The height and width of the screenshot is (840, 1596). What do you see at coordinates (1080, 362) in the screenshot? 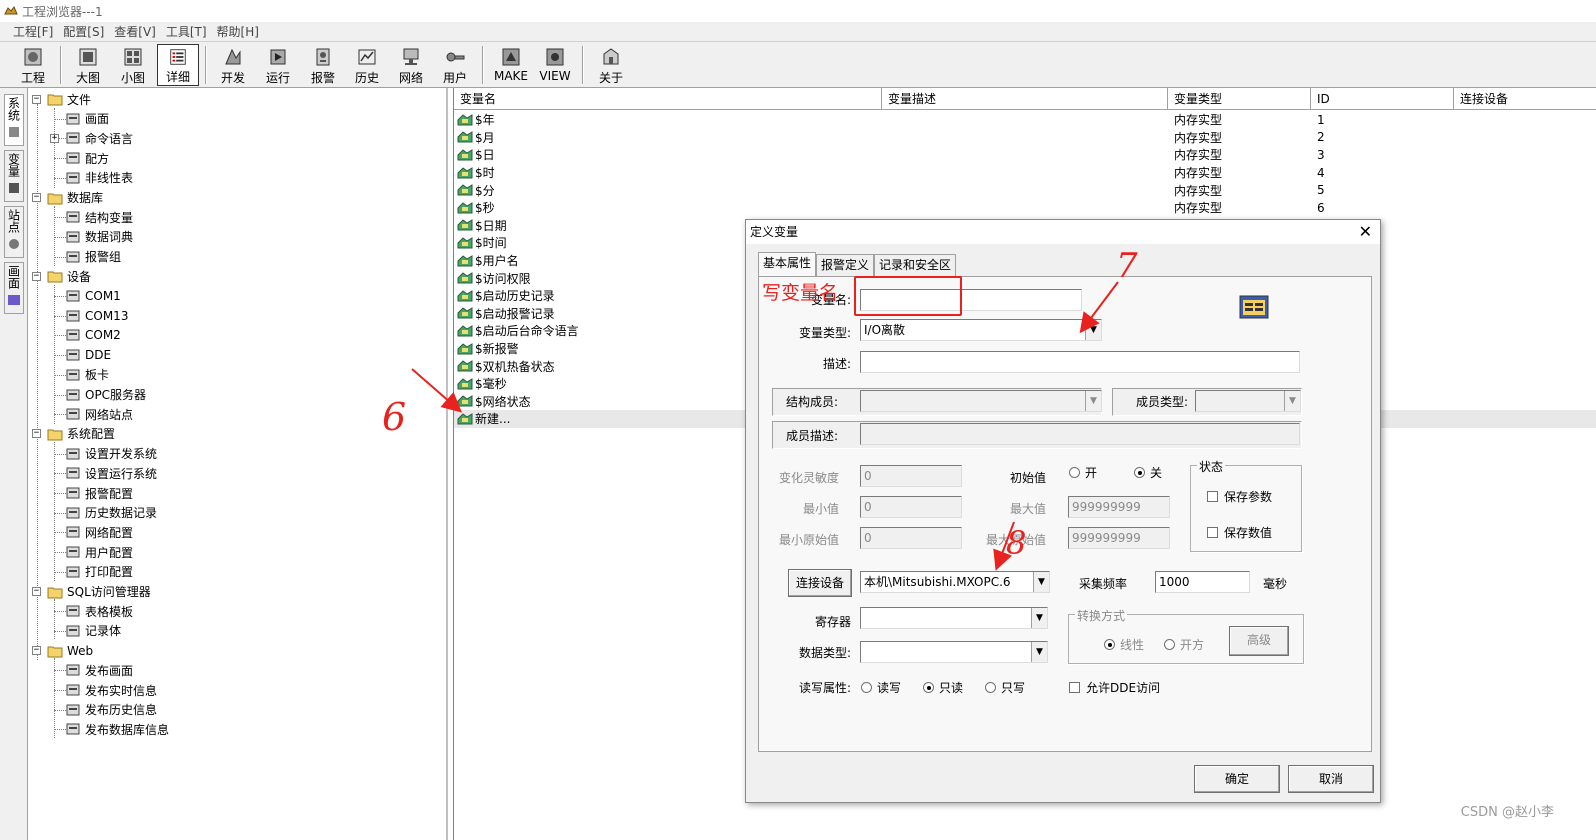
I see `desc-input` at bounding box center [1080, 362].